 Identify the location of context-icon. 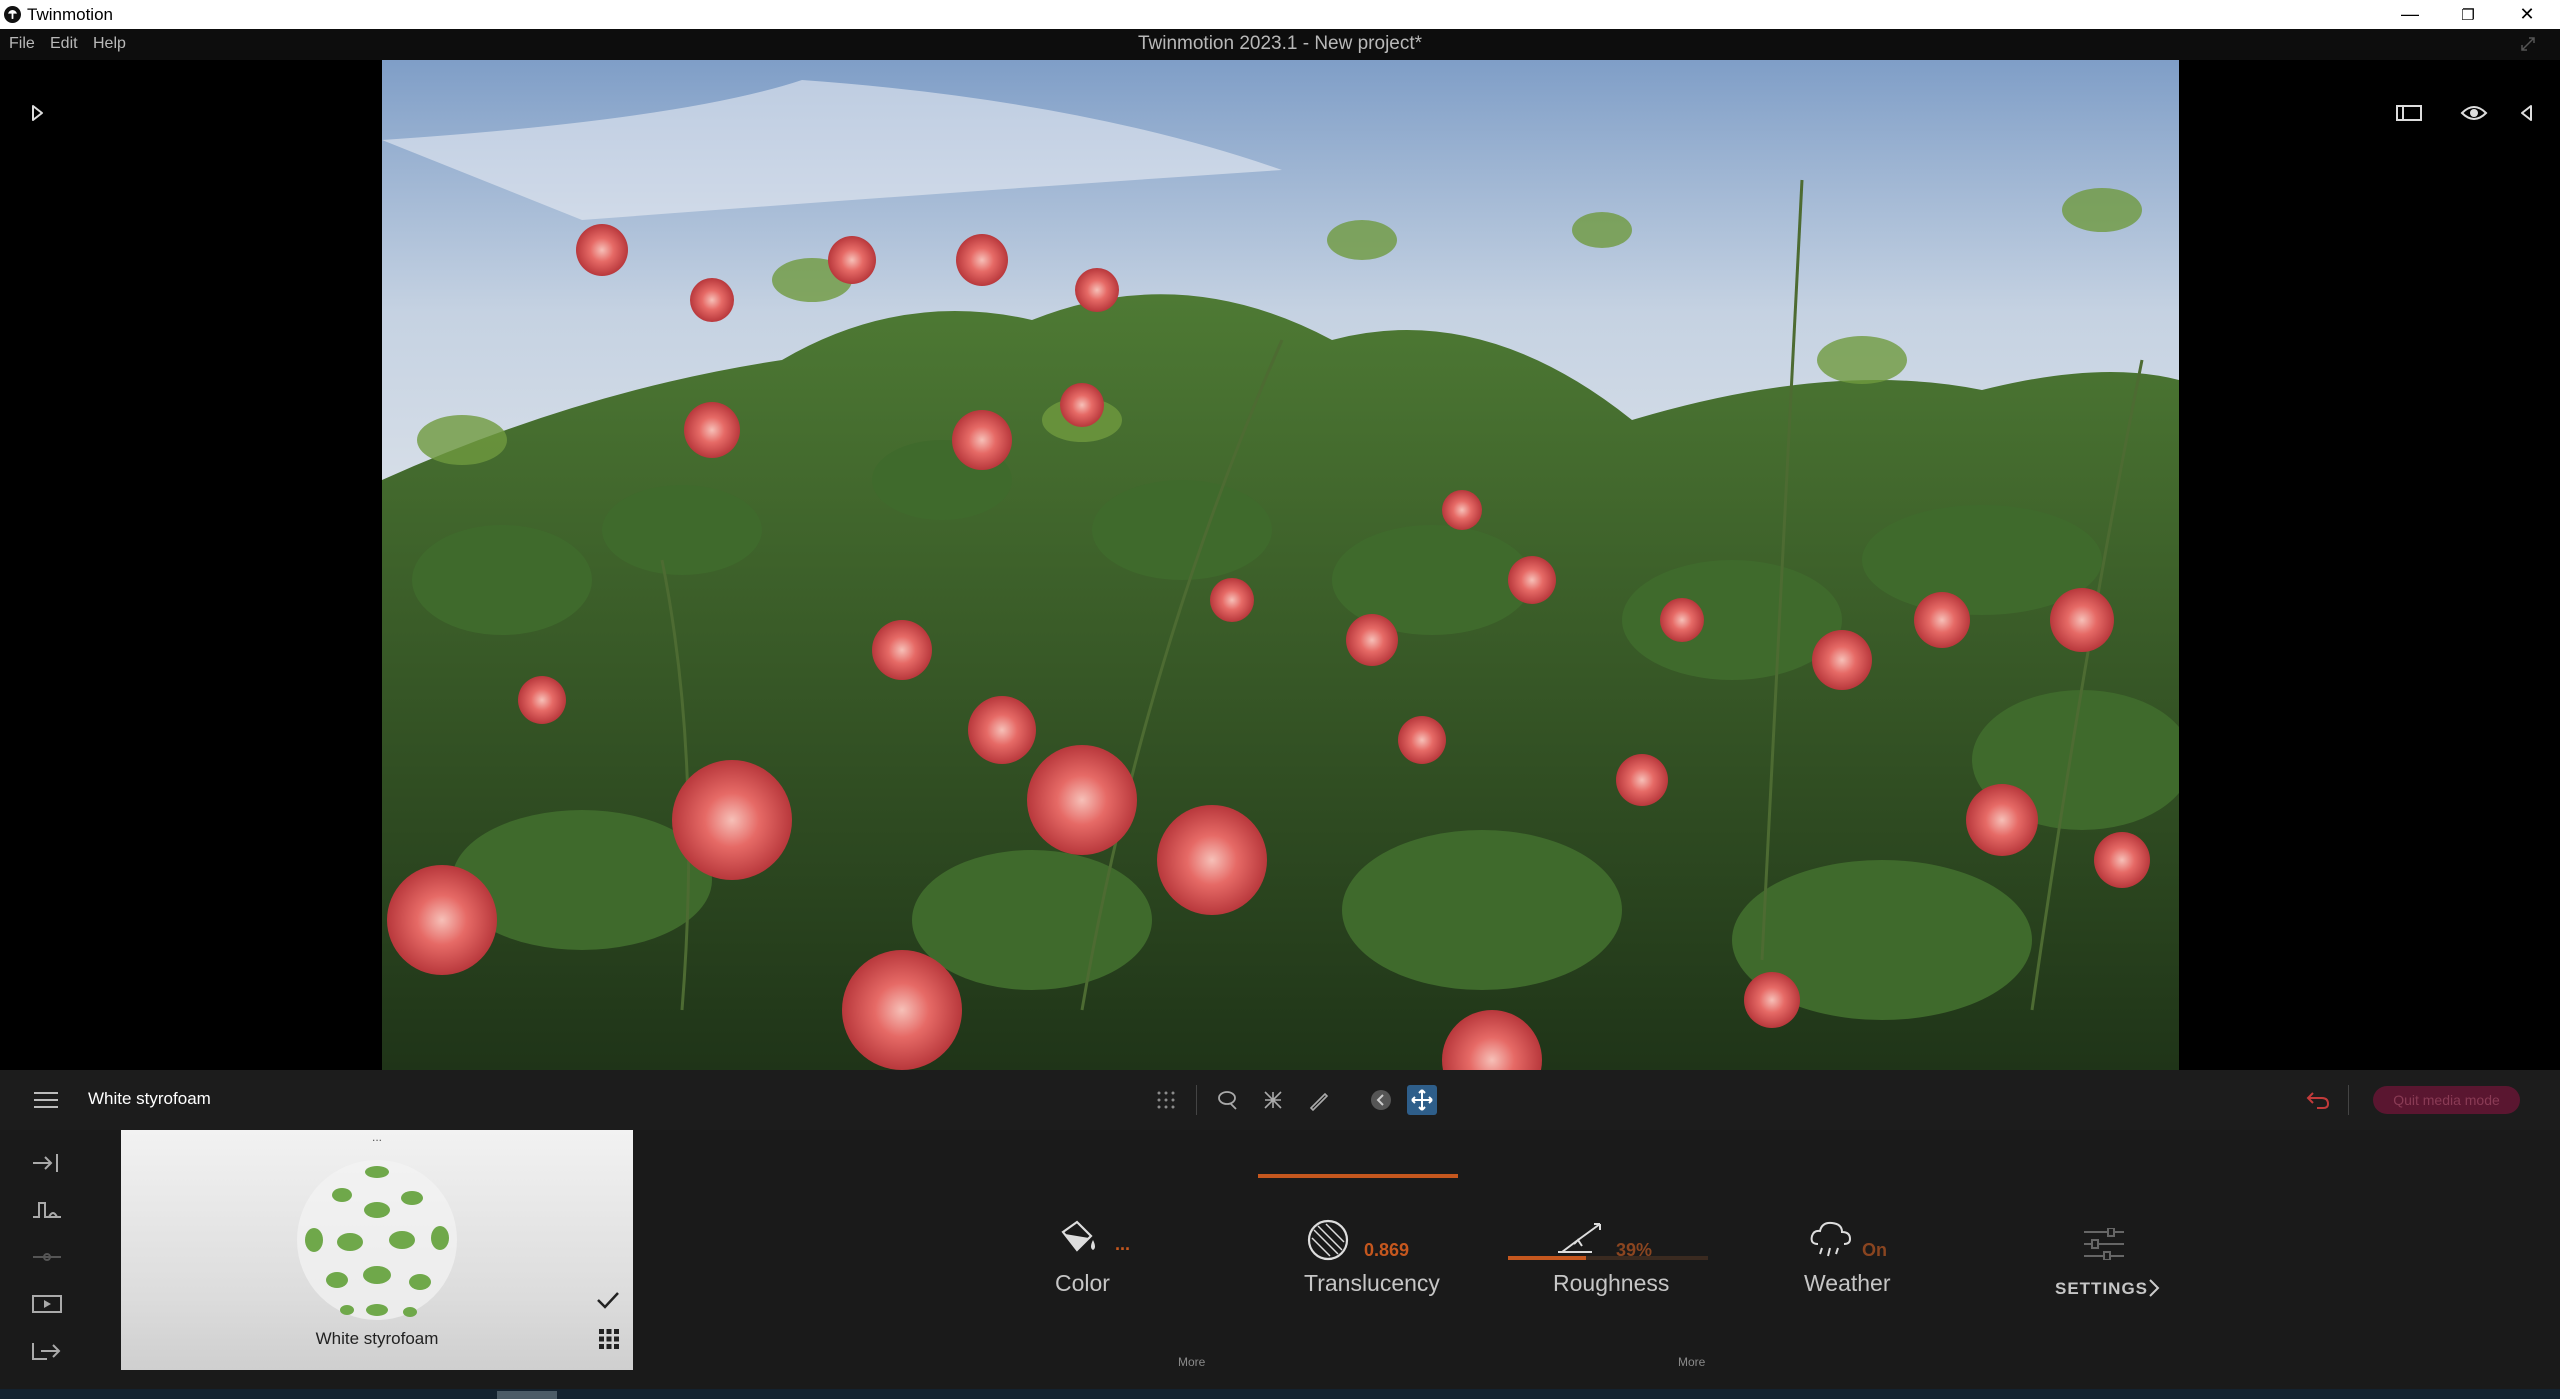
(47, 1210).